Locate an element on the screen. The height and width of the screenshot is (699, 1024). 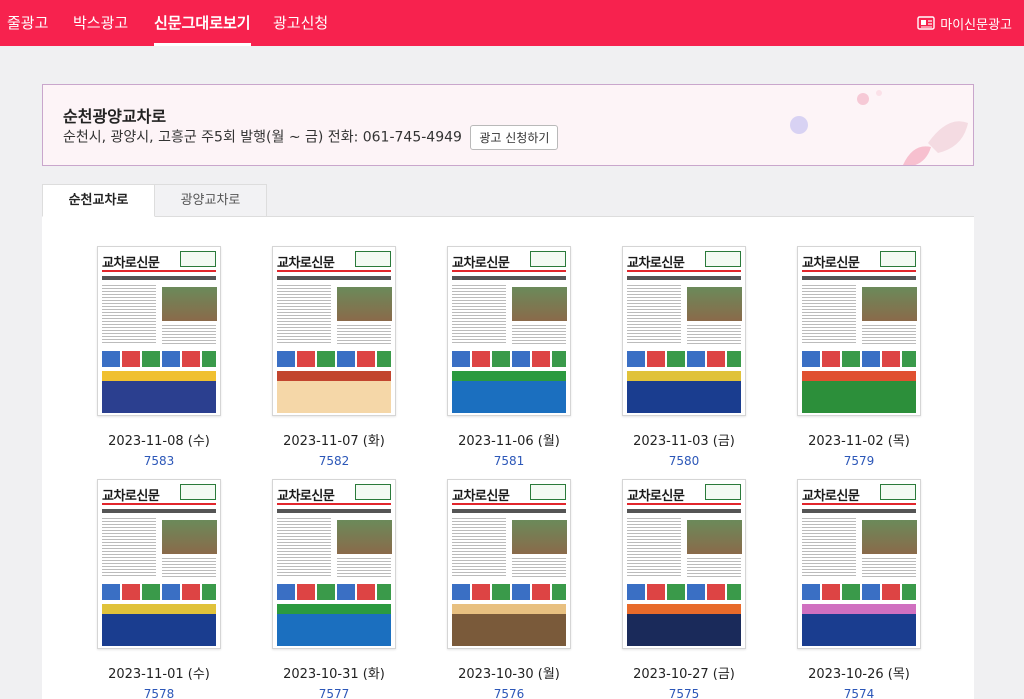
publication-title: 순천광양교차로 is located at coordinates (115, 116).